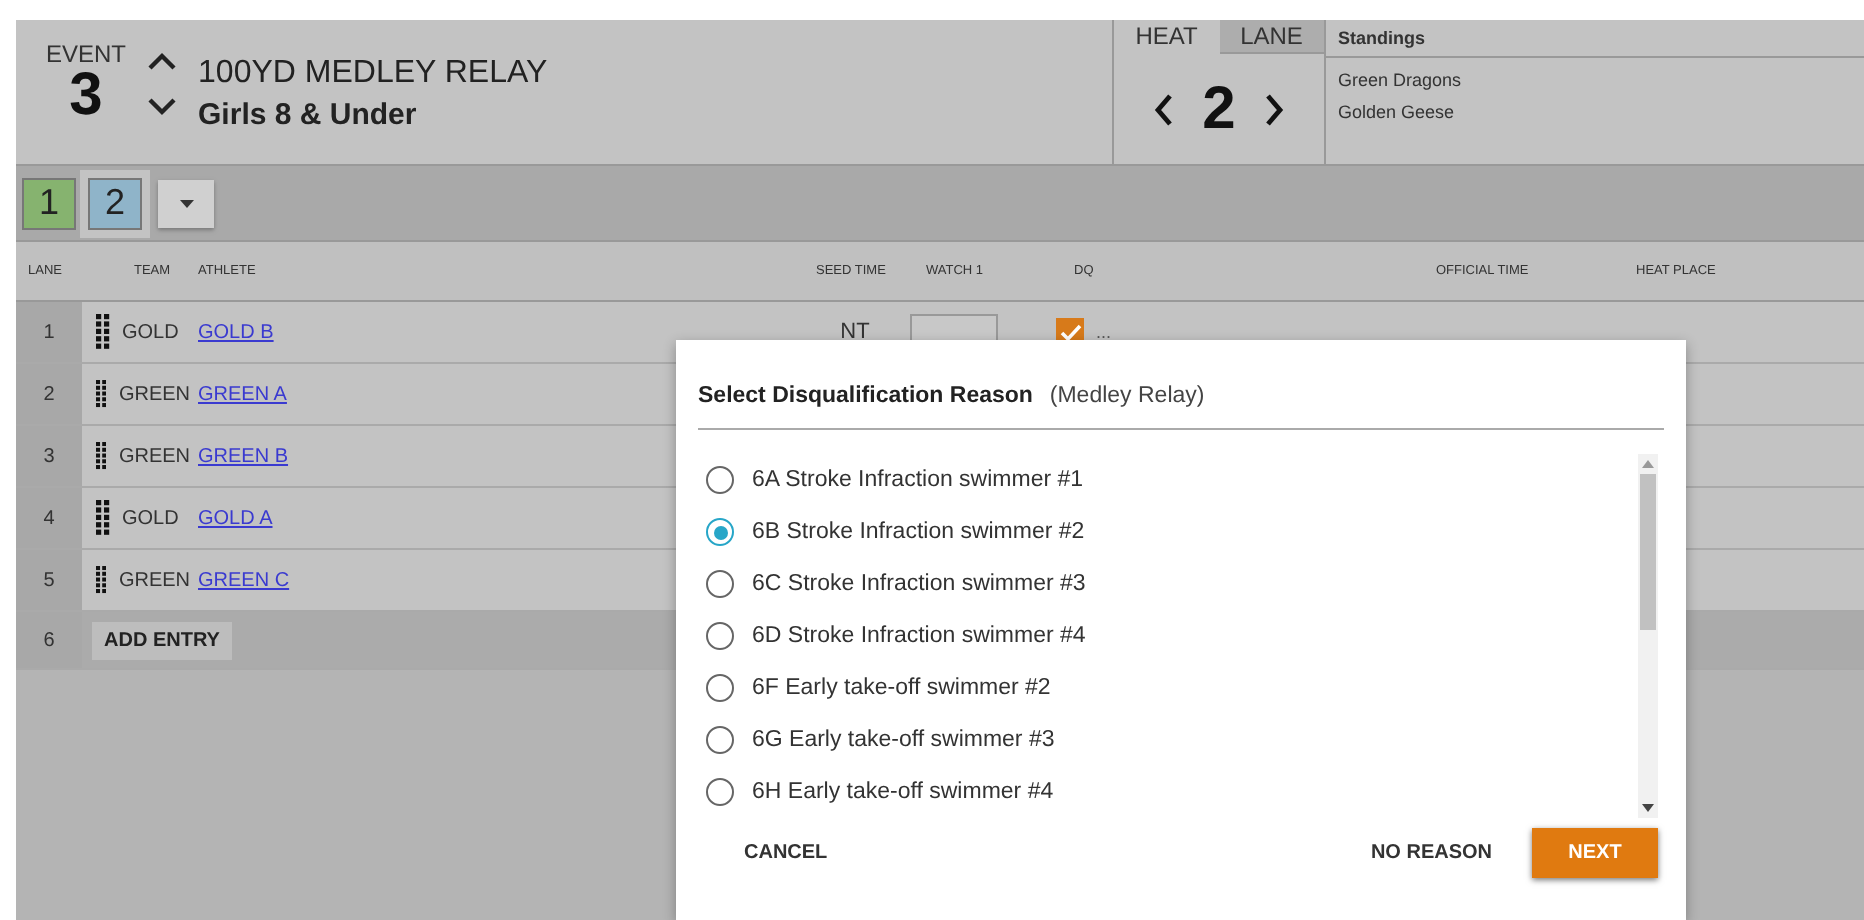 The height and width of the screenshot is (920, 1864). What do you see at coordinates (919, 636) in the screenshot?
I see `reason-label: 6D Stroke Infraction swimmer #4` at bounding box center [919, 636].